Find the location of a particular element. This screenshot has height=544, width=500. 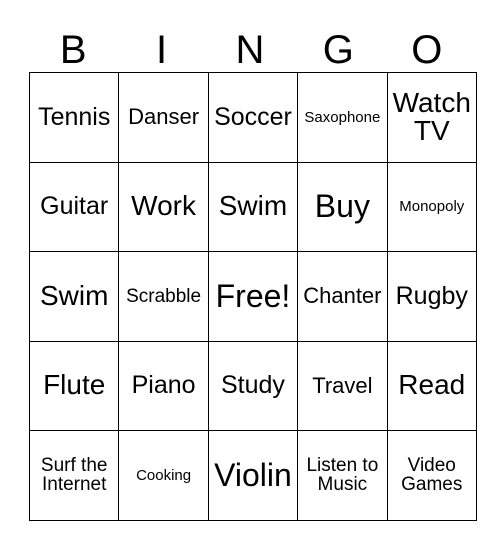

bingo-cell-label: Study is located at coordinates (253, 385).